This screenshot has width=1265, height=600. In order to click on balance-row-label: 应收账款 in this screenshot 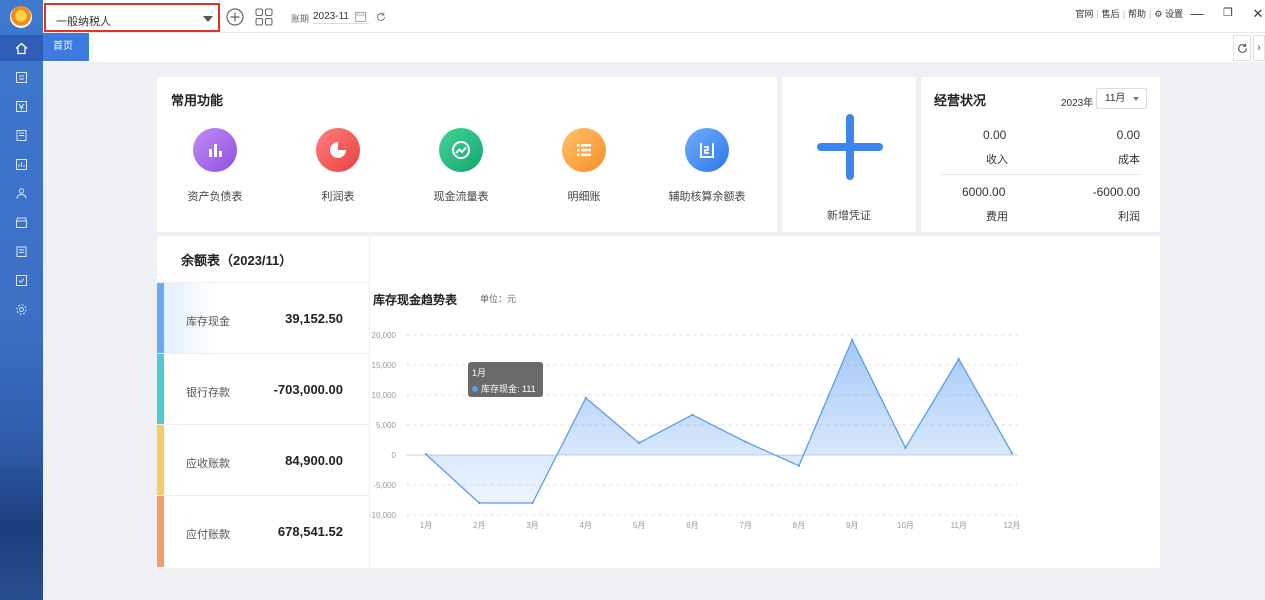, I will do `click(208, 464)`.